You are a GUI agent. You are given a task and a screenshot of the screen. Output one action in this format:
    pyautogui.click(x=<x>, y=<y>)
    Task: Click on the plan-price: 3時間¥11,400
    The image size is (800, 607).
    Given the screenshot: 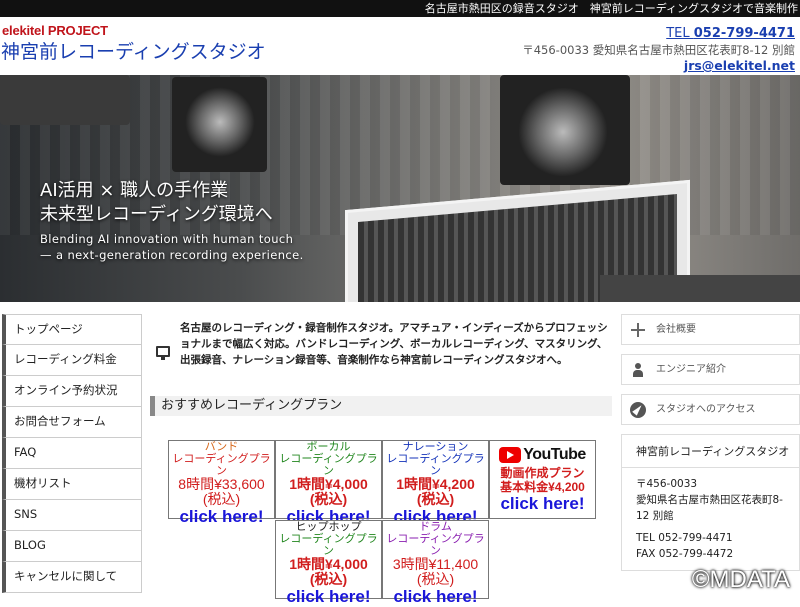 What is the action you would take?
    pyautogui.click(x=435, y=564)
    